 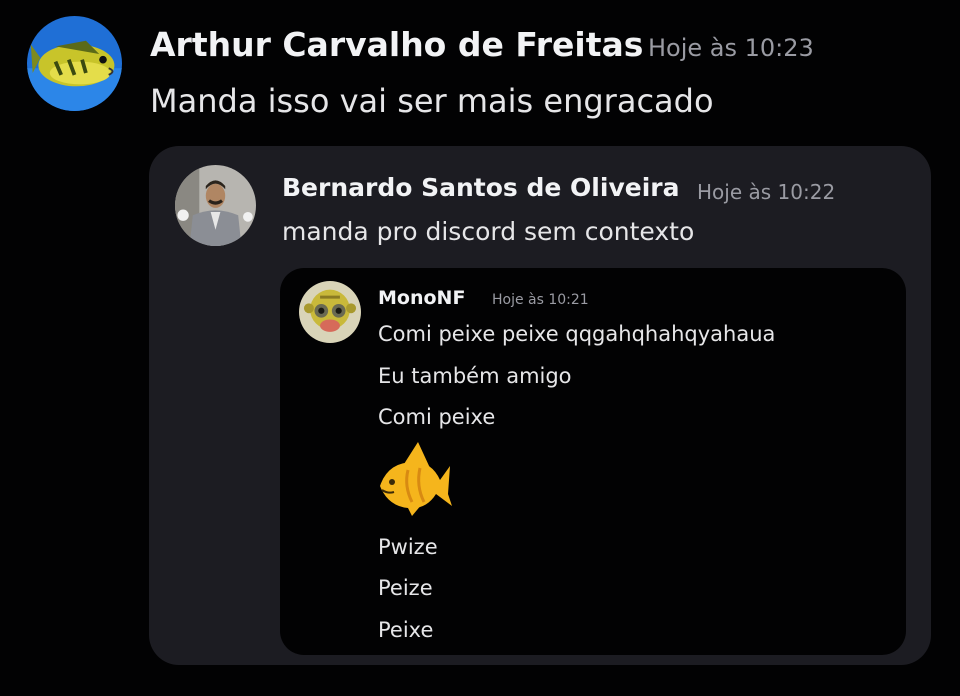 I want to click on monkey-avatar-icon, so click(x=330, y=312).